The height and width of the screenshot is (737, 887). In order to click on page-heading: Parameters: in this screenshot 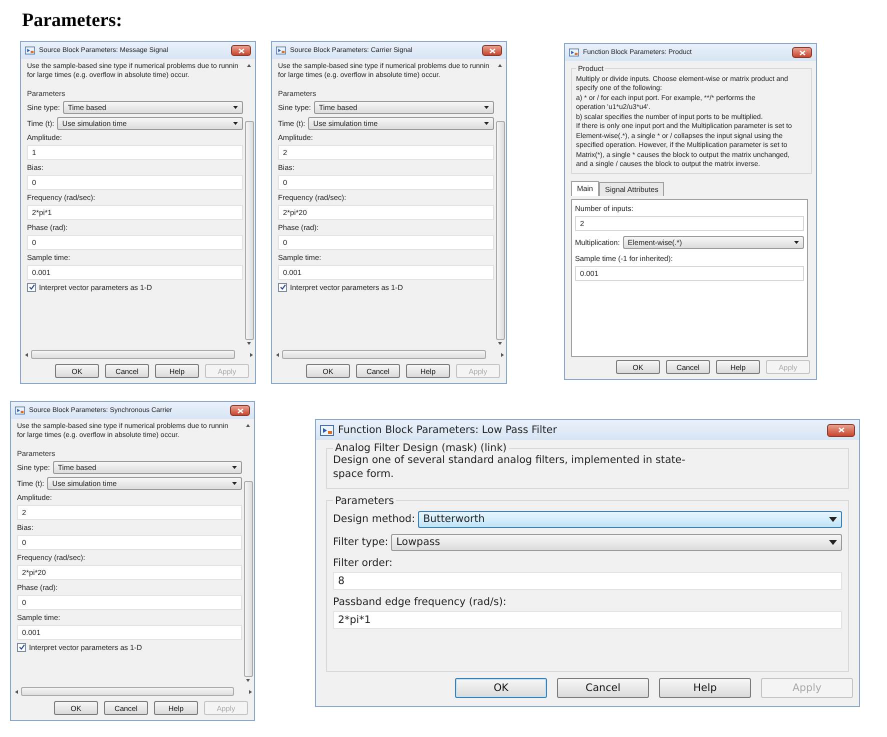, I will do `click(72, 21)`.